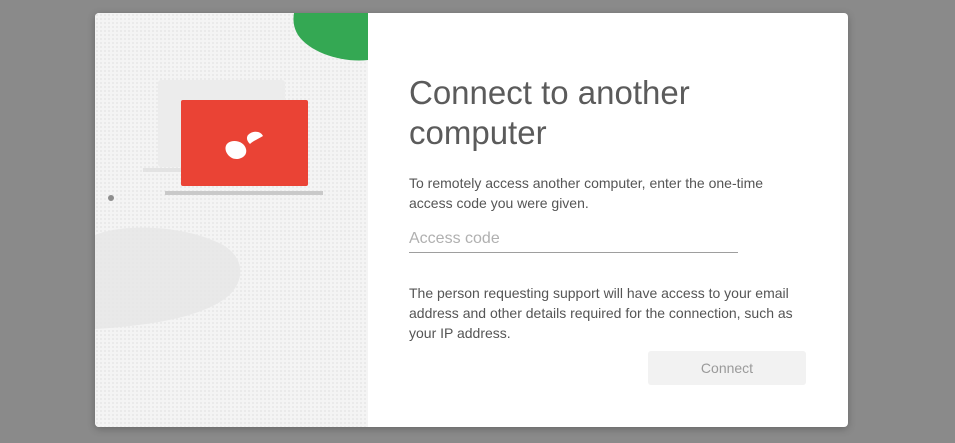 Image resolution: width=955 pixels, height=443 pixels. Describe the element at coordinates (549, 112) in the screenshot. I see `dialog-title: Connect to another computer` at that location.